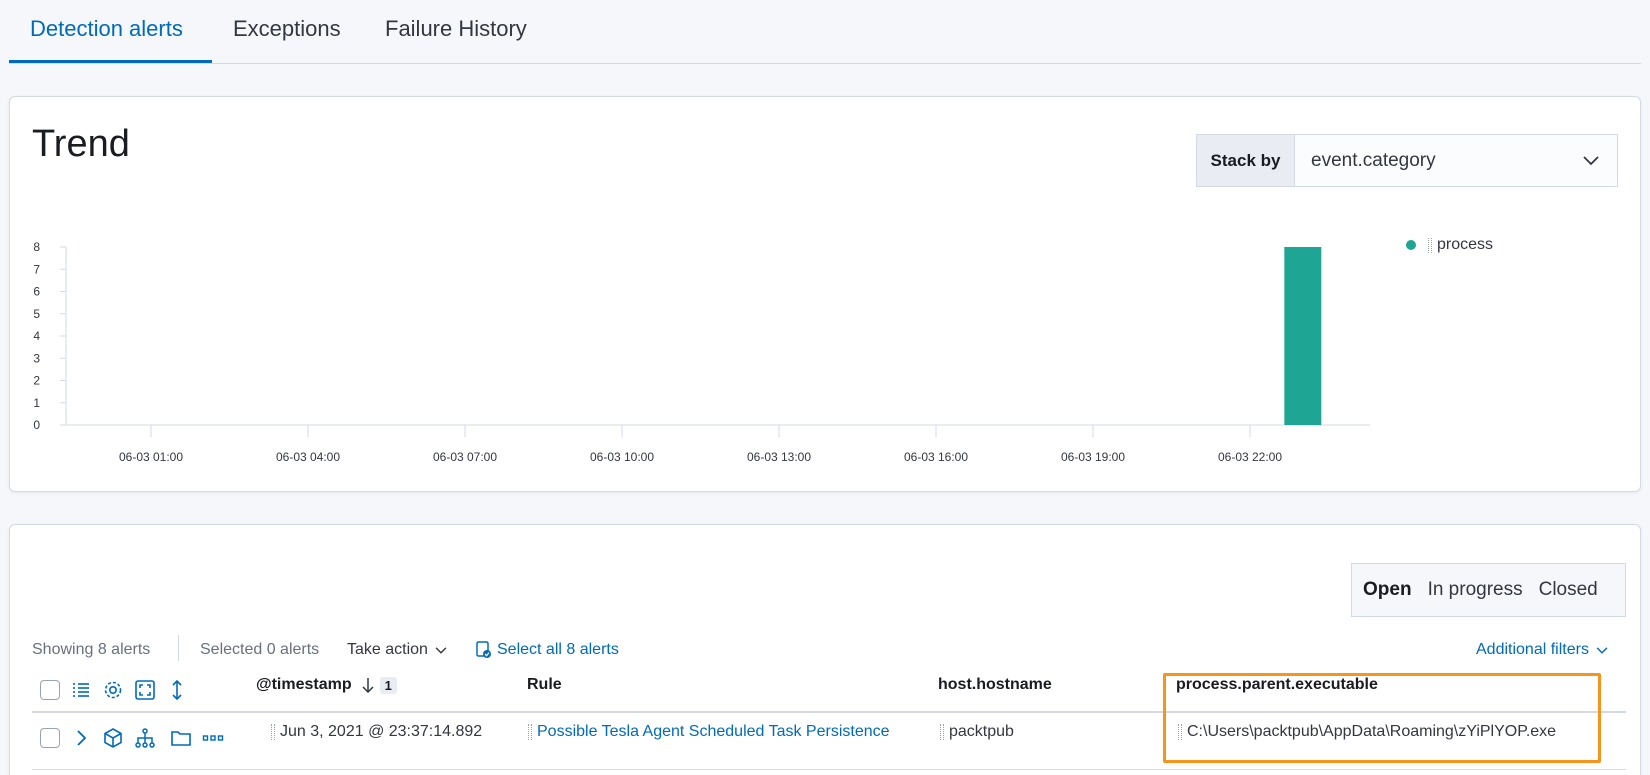 The height and width of the screenshot is (775, 1650). I want to click on additional-filters-label: Additional filters, so click(1532, 649).